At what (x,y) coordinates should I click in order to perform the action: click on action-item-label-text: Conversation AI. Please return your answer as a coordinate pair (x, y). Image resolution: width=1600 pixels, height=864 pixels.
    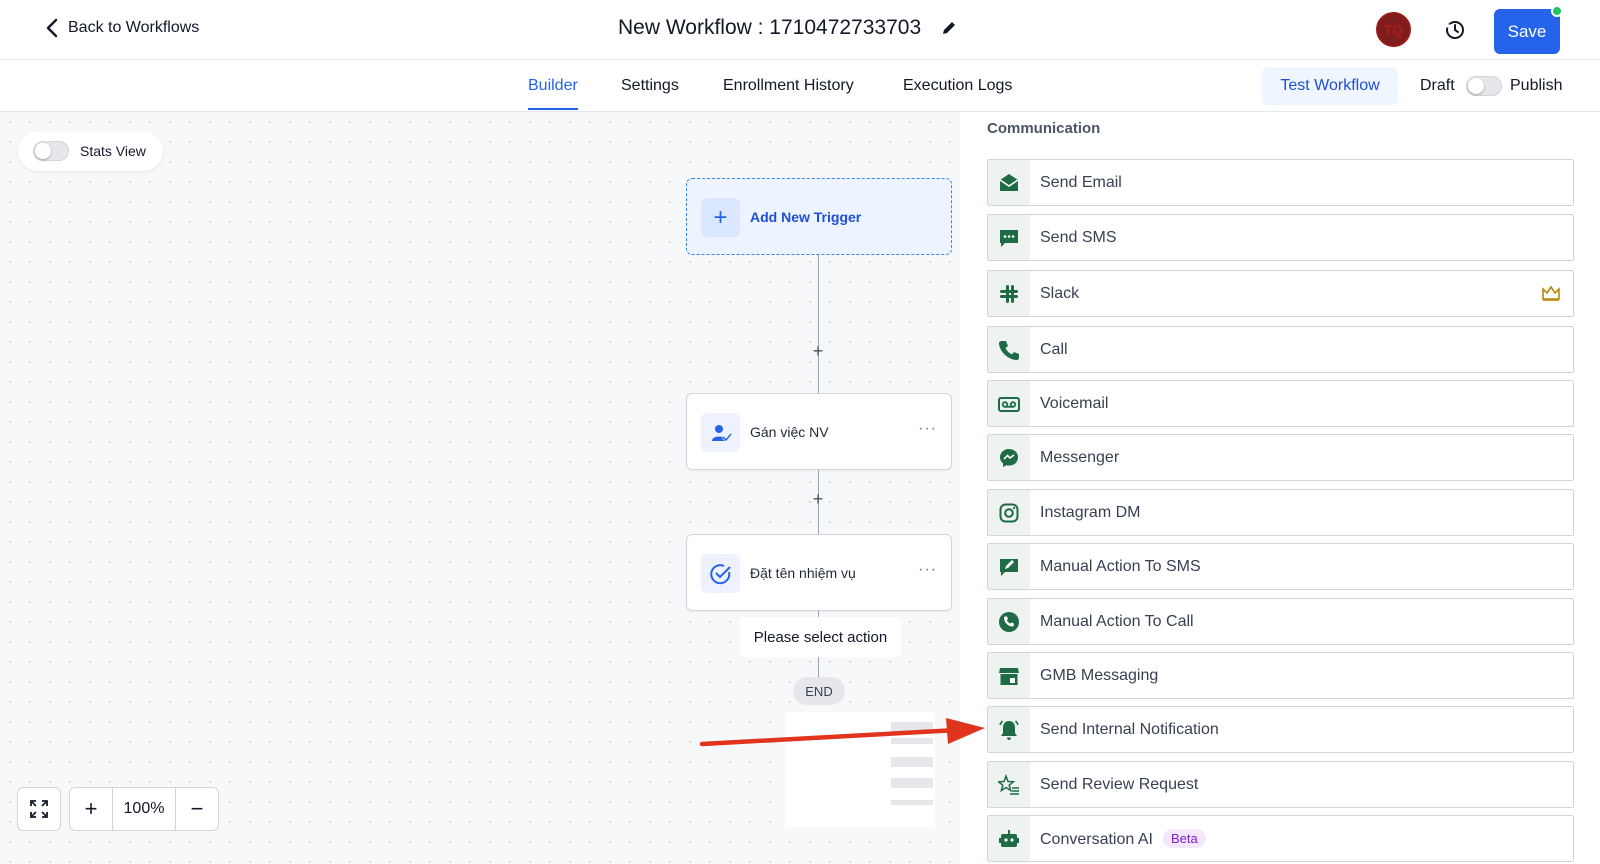
    Looking at the image, I should click on (1096, 839).